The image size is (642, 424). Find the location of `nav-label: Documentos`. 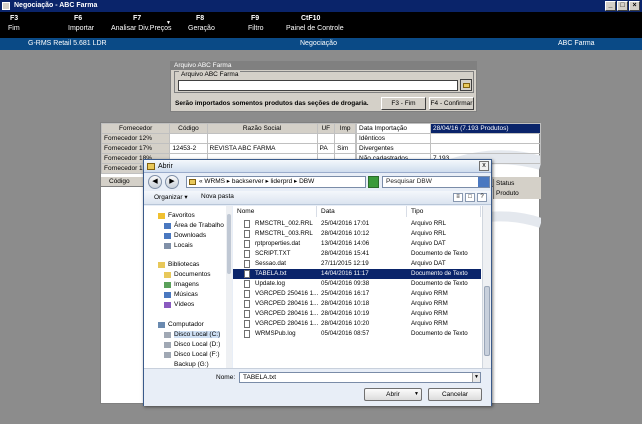

nav-label: Documentos is located at coordinates (192, 274).